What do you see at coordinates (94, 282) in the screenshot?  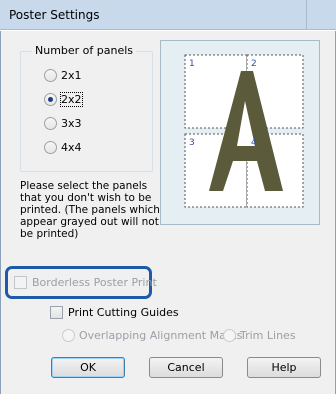 I see `checkbox-label: Borderless Poster Print` at bounding box center [94, 282].